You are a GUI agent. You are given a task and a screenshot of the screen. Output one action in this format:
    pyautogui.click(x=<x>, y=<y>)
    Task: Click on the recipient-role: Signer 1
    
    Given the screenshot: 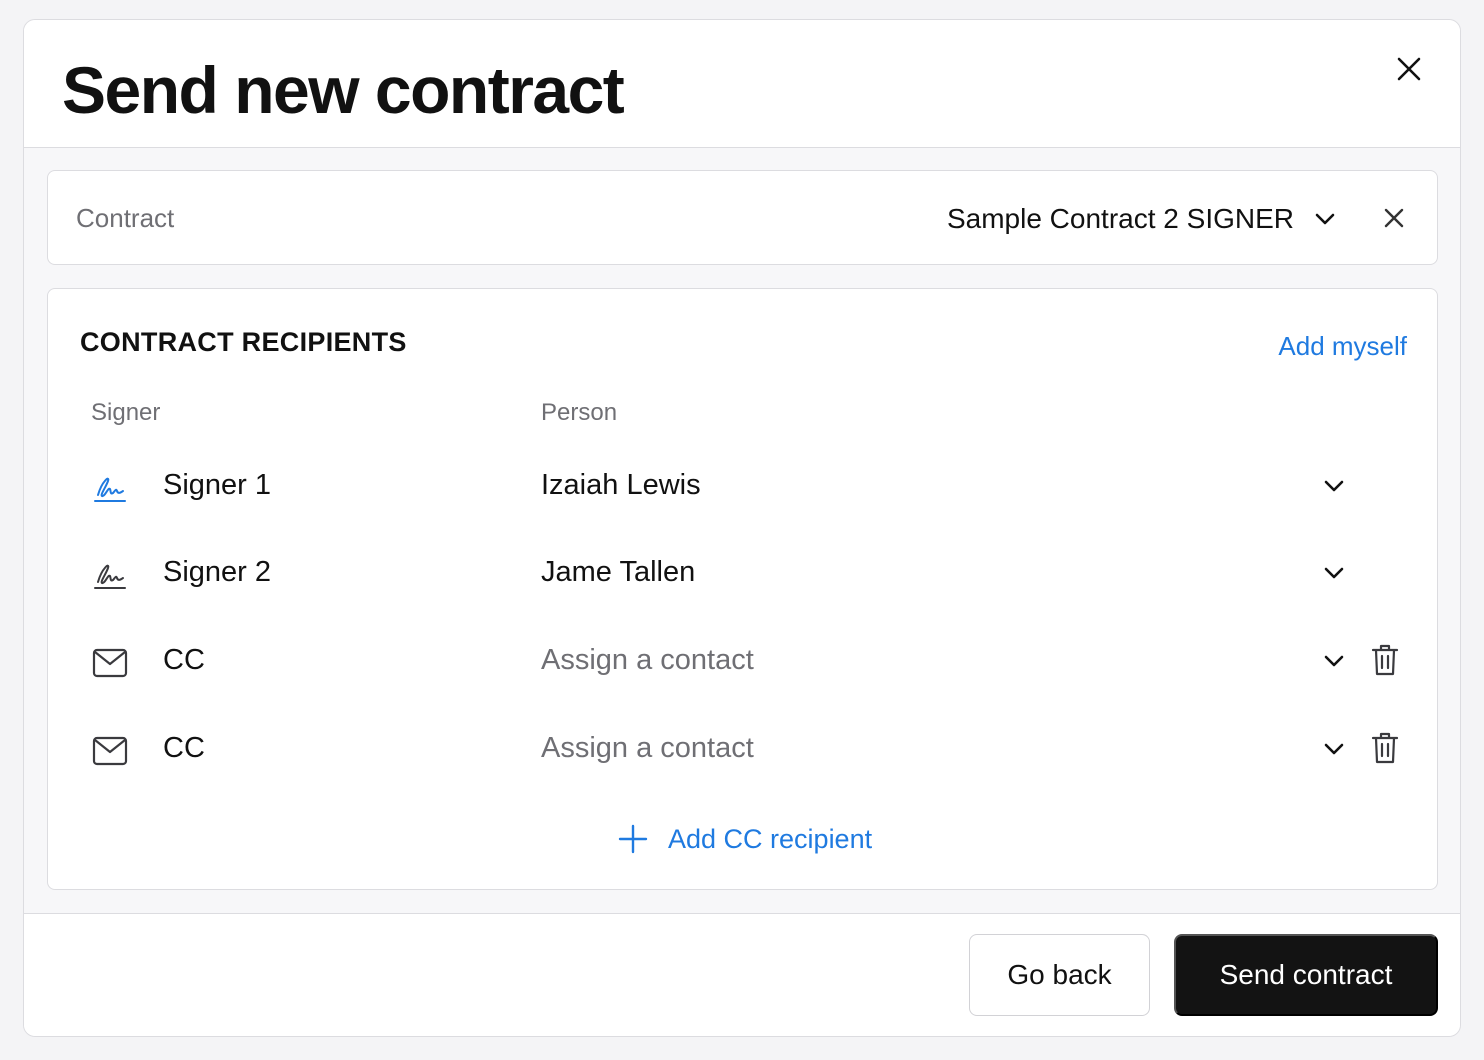 What is the action you would take?
    pyautogui.click(x=217, y=485)
    